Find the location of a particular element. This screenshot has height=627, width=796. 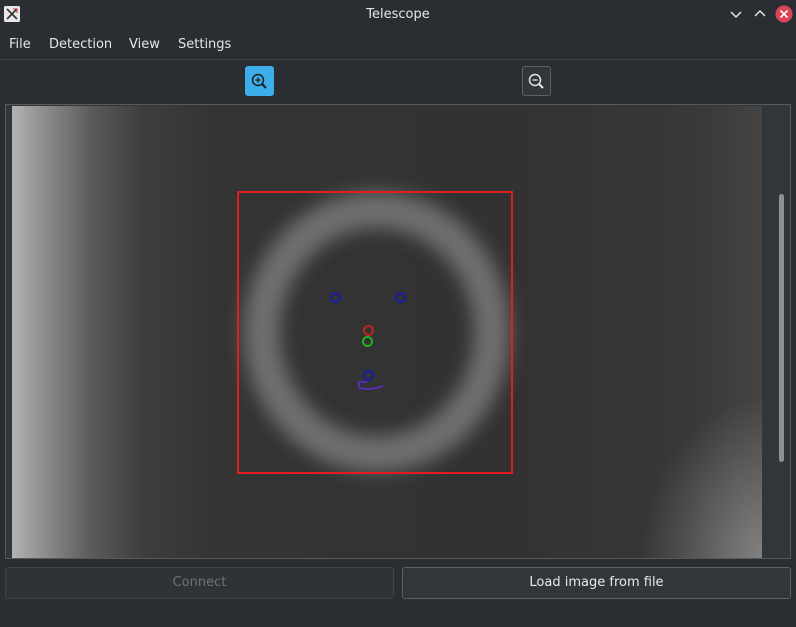

zoom-in-button is located at coordinates (259, 81).